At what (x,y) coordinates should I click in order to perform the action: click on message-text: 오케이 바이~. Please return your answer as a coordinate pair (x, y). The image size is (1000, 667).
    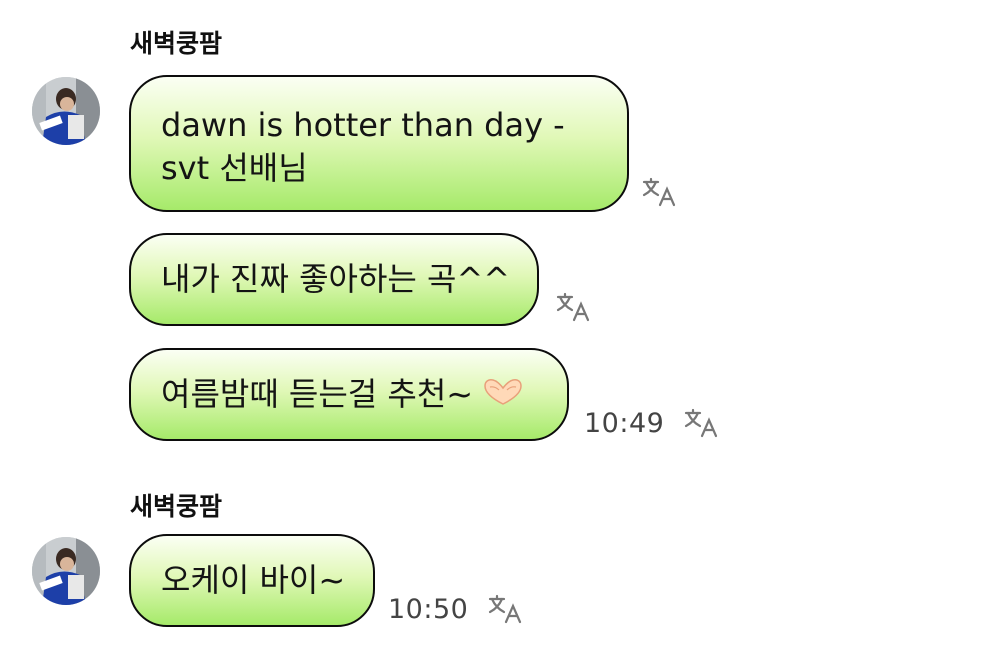
    Looking at the image, I should click on (253, 580).